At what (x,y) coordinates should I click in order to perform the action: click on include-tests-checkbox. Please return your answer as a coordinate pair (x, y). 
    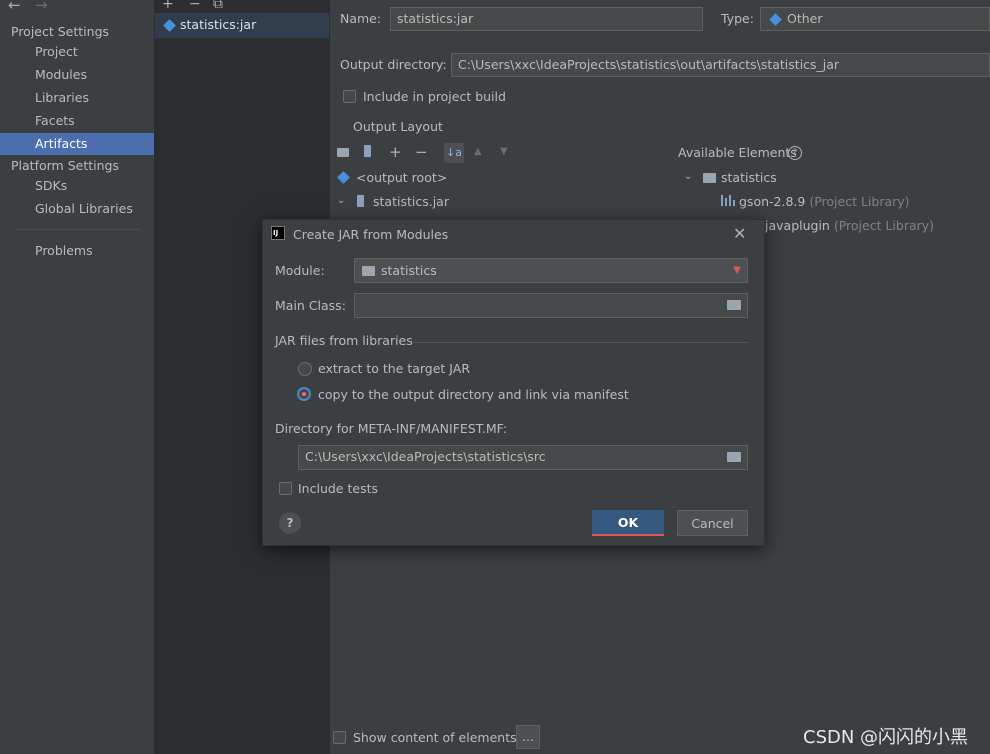
    Looking at the image, I should click on (285, 488).